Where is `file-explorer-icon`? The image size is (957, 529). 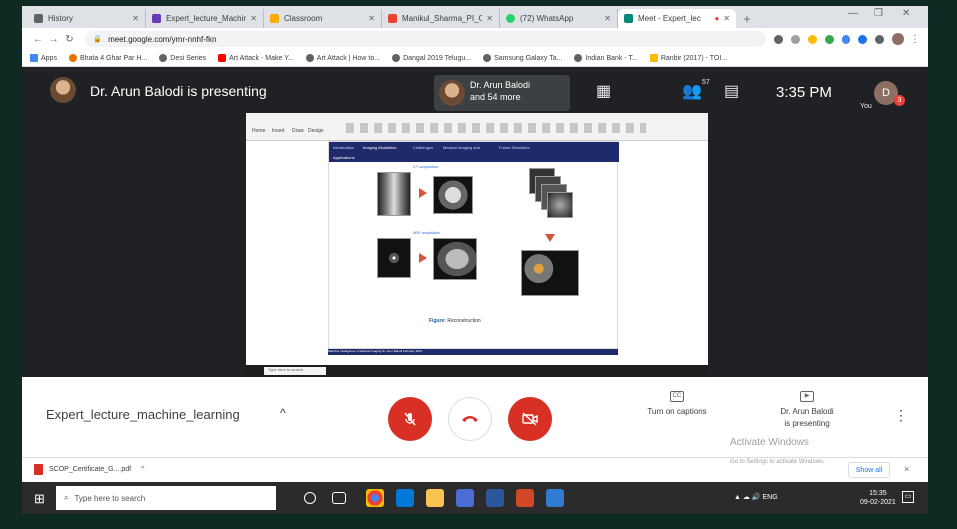 file-explorer-icon is located at coordinates (435, 498).